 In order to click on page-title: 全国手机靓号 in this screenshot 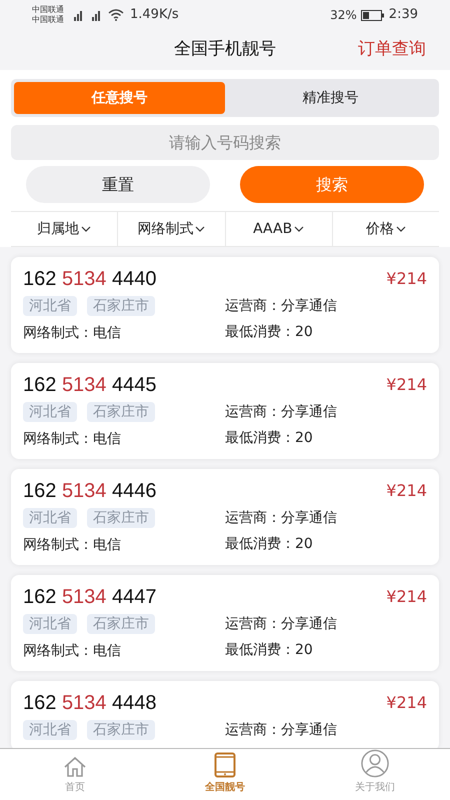, I will do `click(225, 50)`.